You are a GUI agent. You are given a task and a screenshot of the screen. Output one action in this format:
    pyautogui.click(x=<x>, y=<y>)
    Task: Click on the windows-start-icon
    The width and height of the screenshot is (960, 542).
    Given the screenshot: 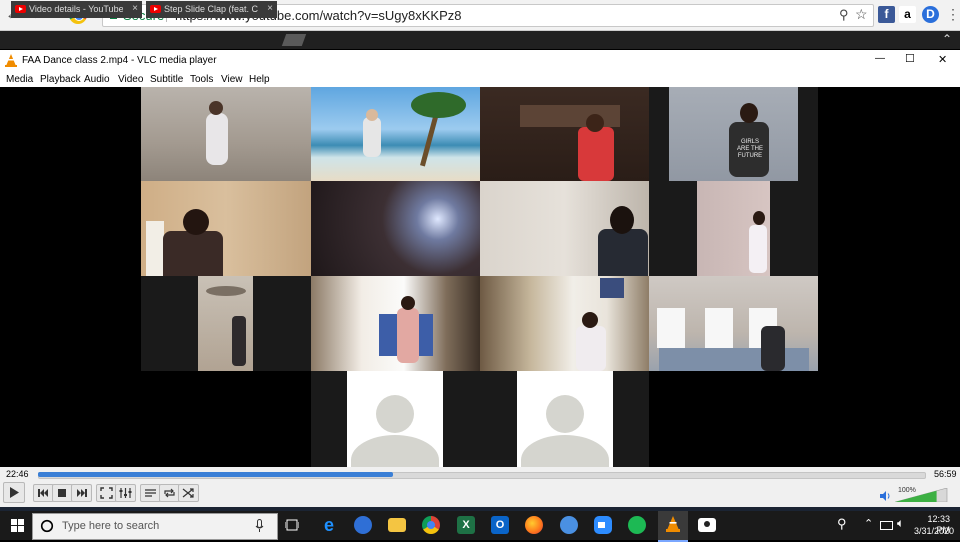 What is the action you would take?
    pyautogui.click(x=17, y=525)
    